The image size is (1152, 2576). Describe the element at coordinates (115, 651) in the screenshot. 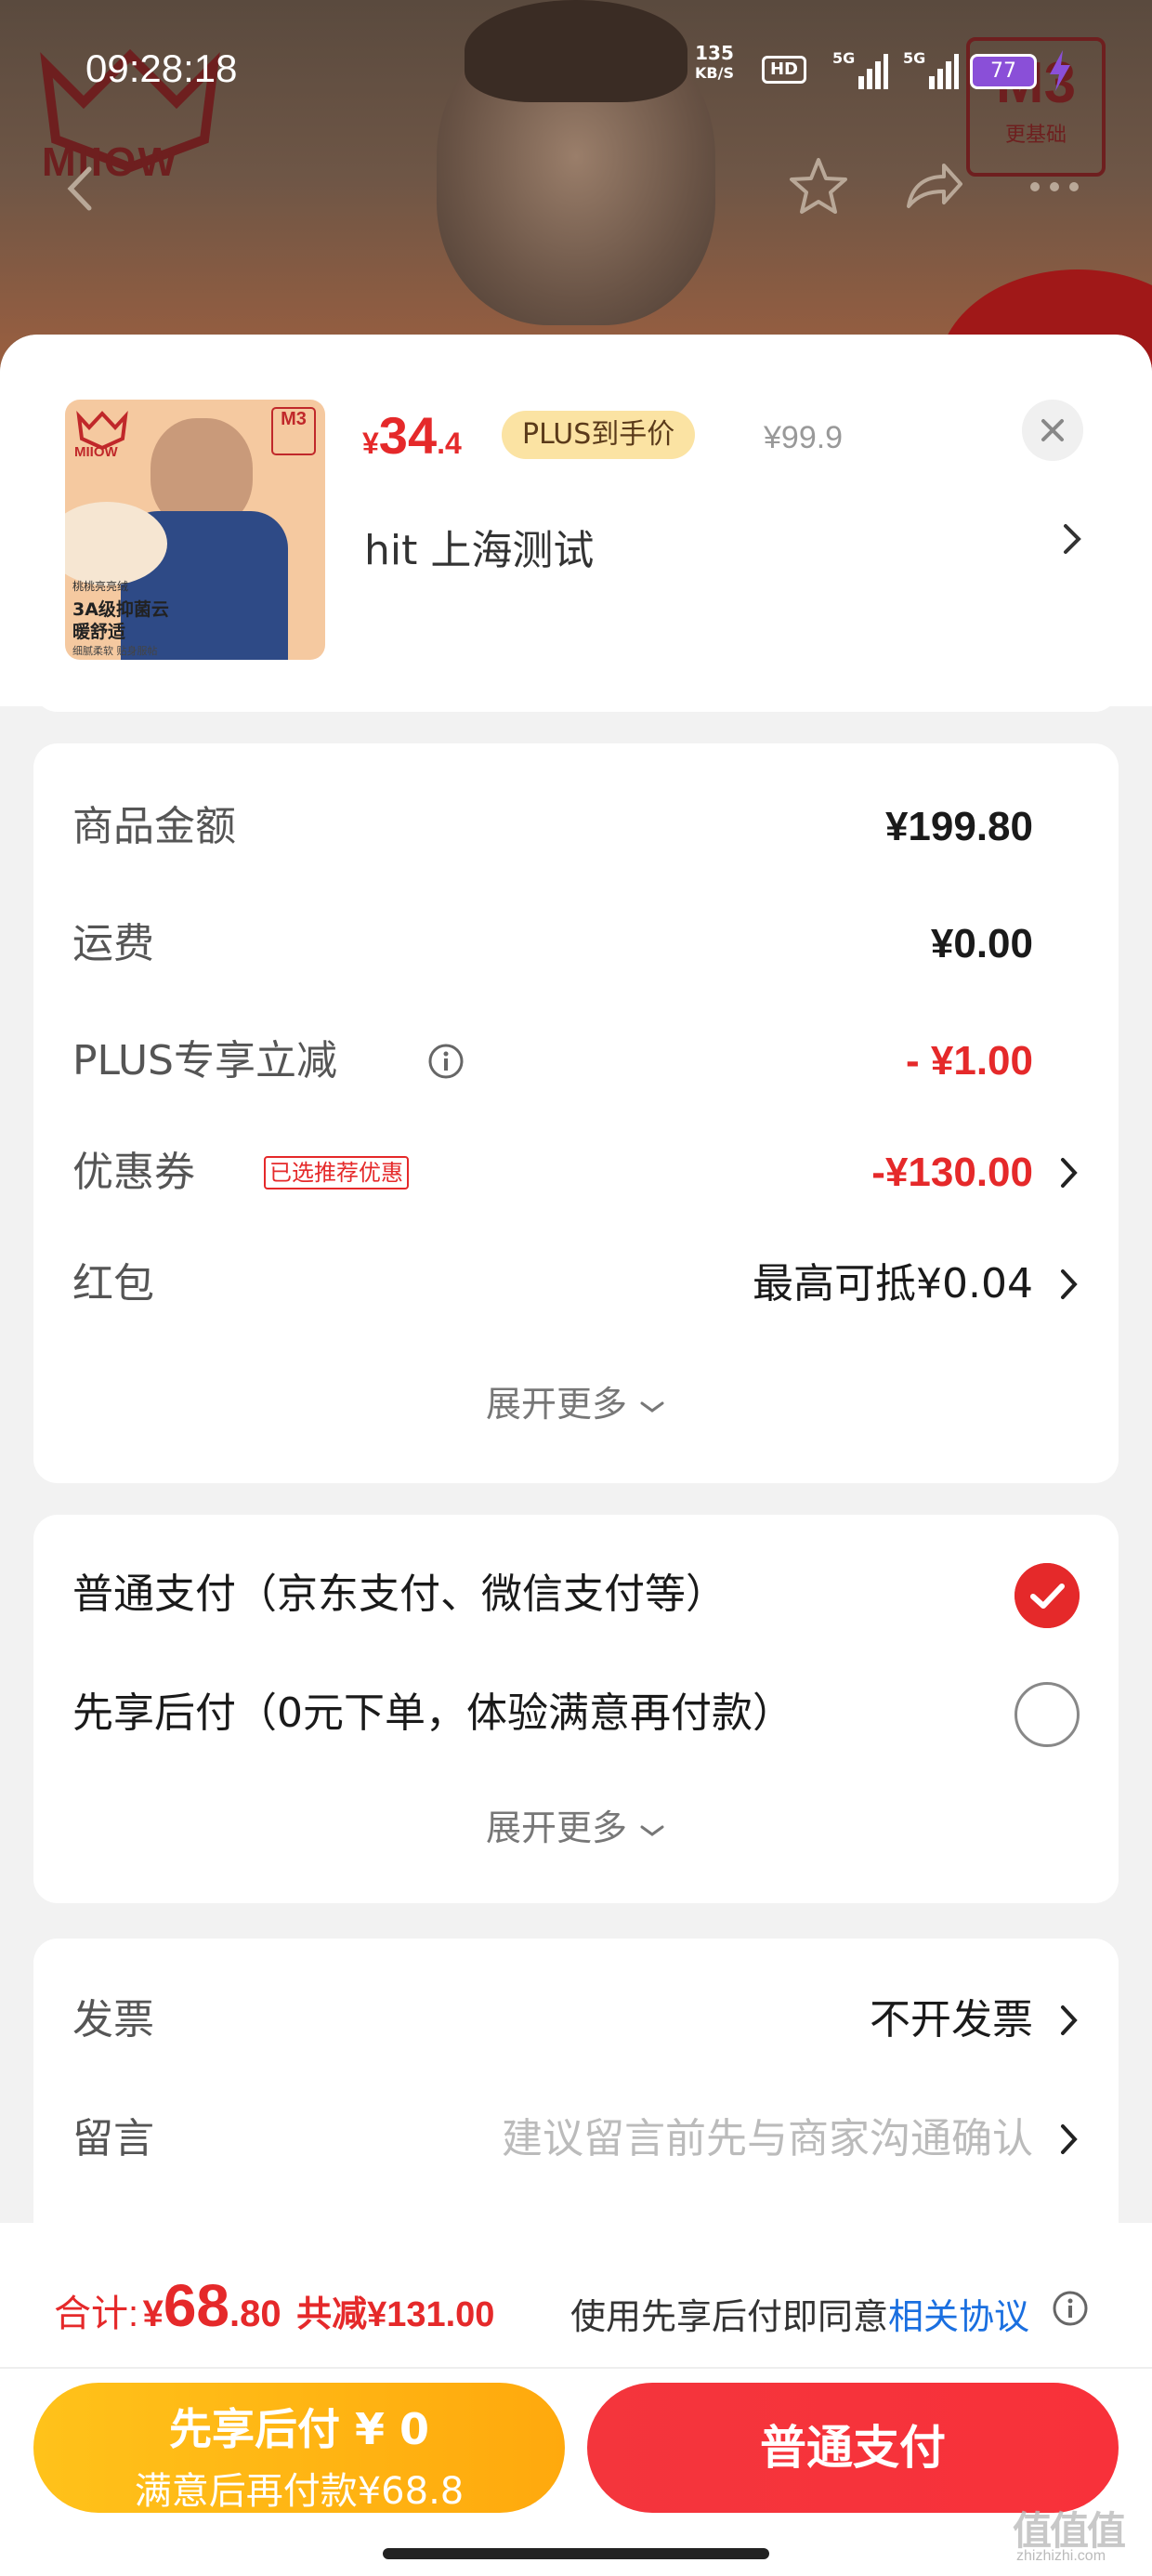

I see `thumb-caption: 细腻柔软 贴身服帖` at that location.